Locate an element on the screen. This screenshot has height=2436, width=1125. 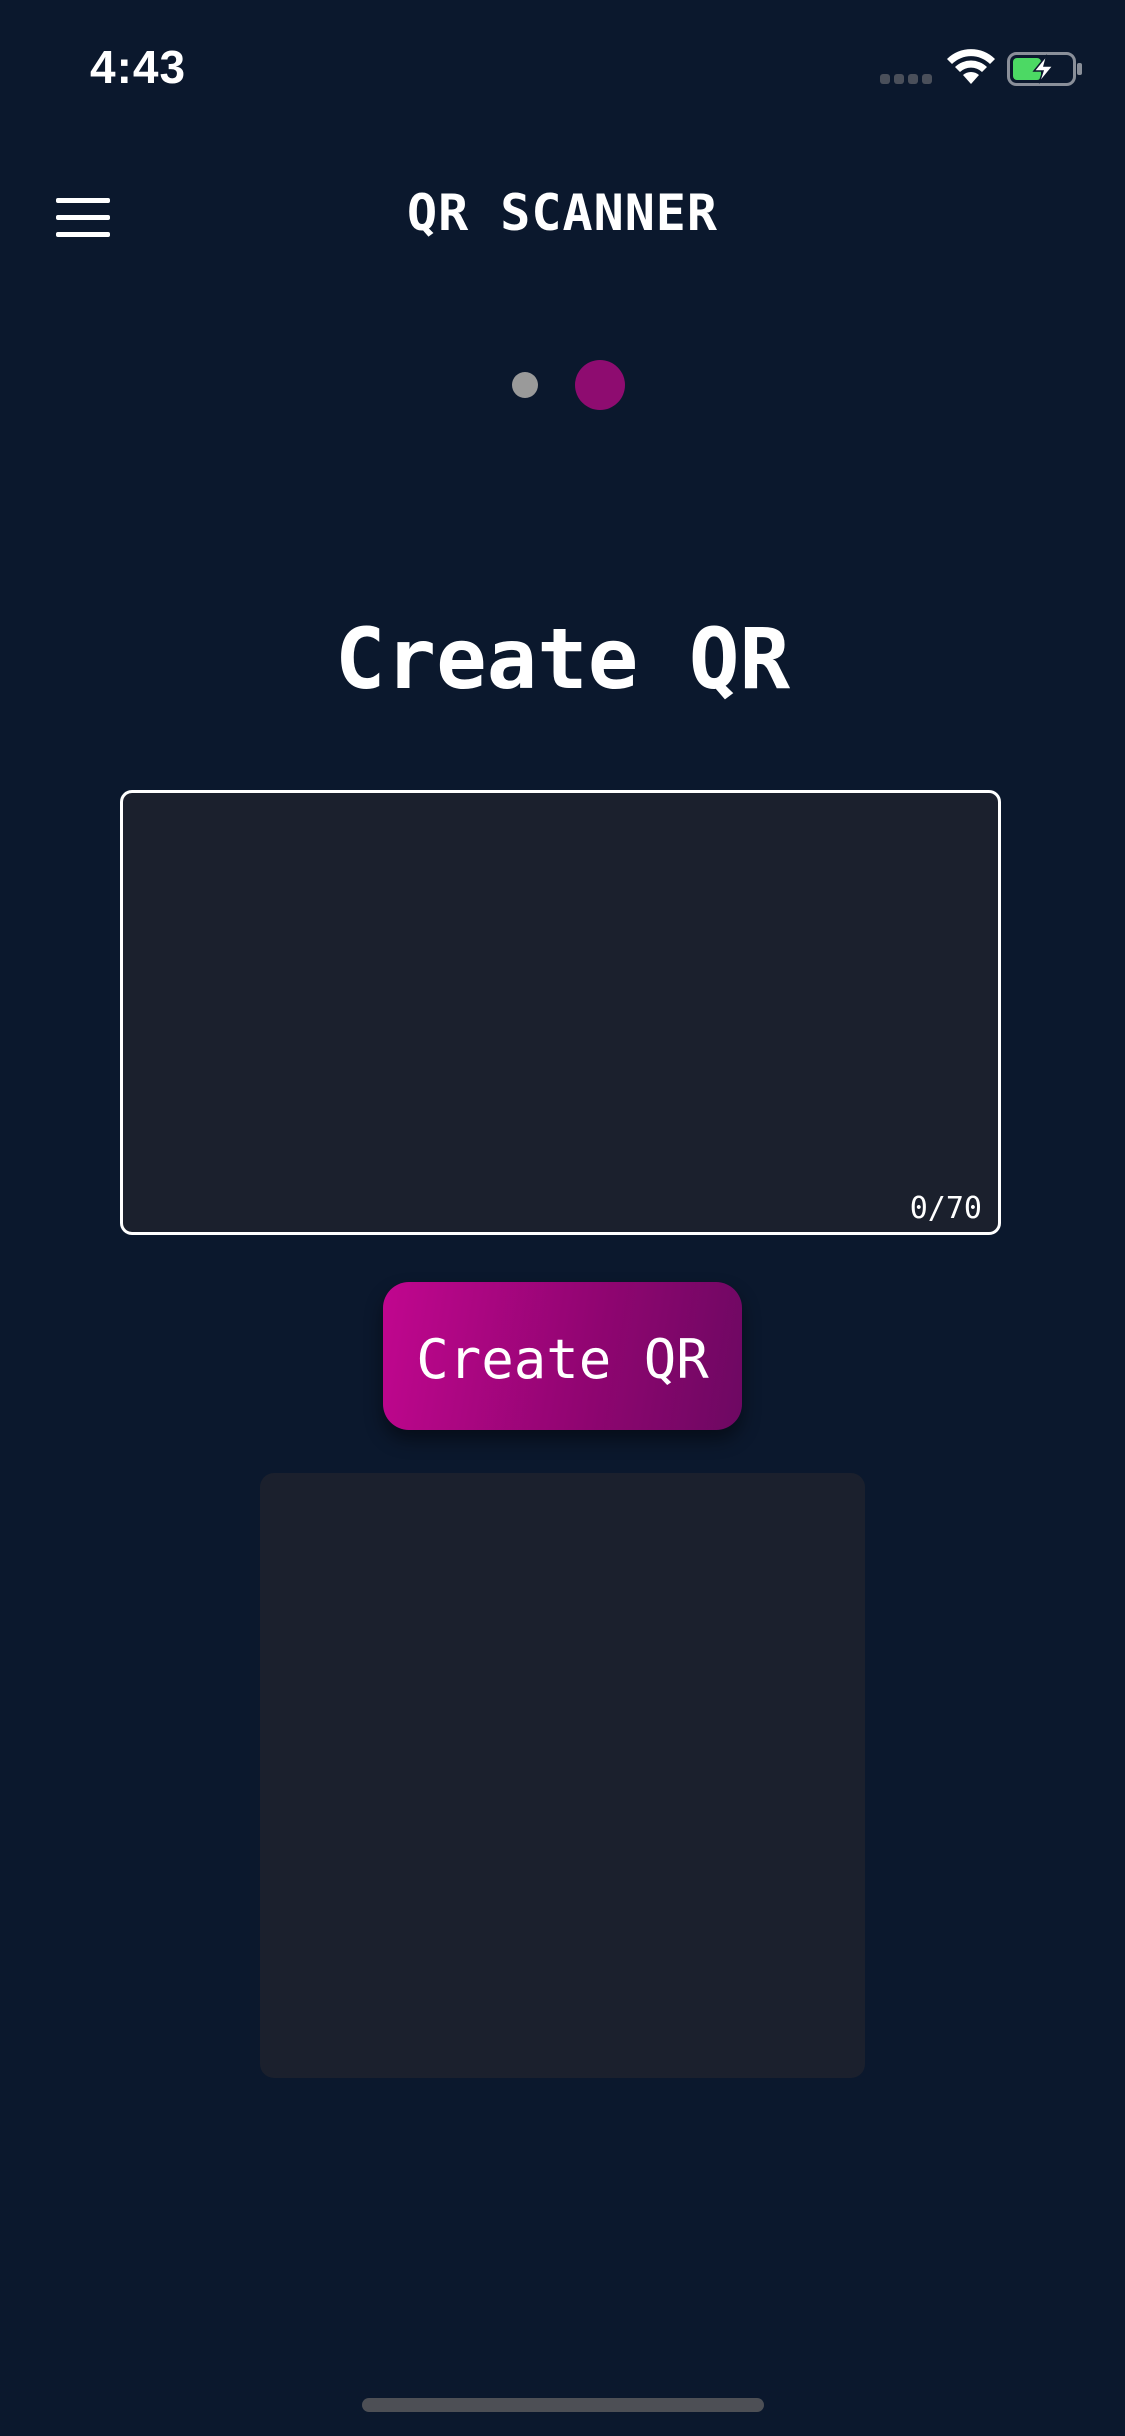
qr-text-input is located at coordinates (565, 995).